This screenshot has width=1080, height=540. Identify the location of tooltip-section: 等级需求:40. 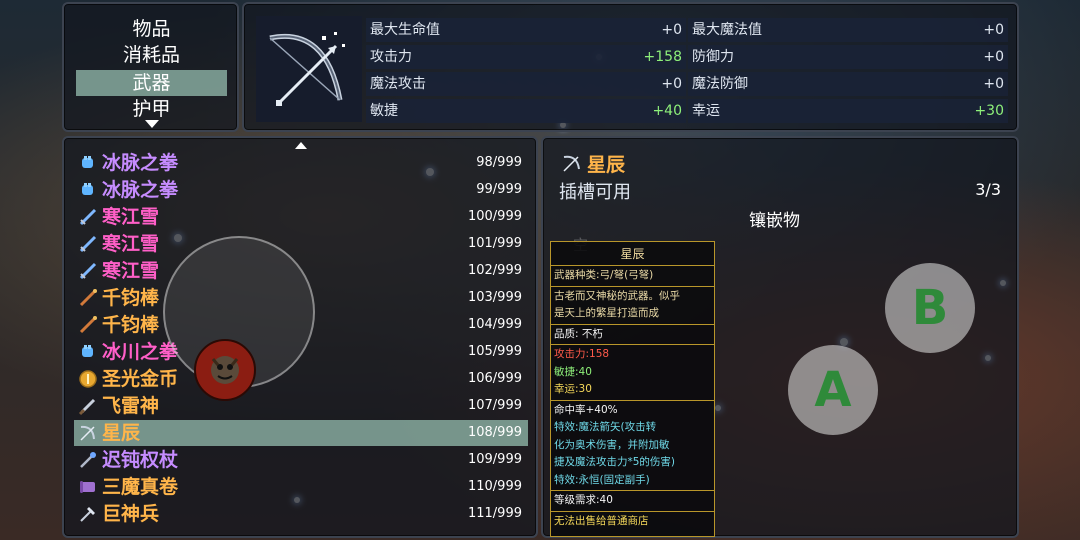
(632, 501).